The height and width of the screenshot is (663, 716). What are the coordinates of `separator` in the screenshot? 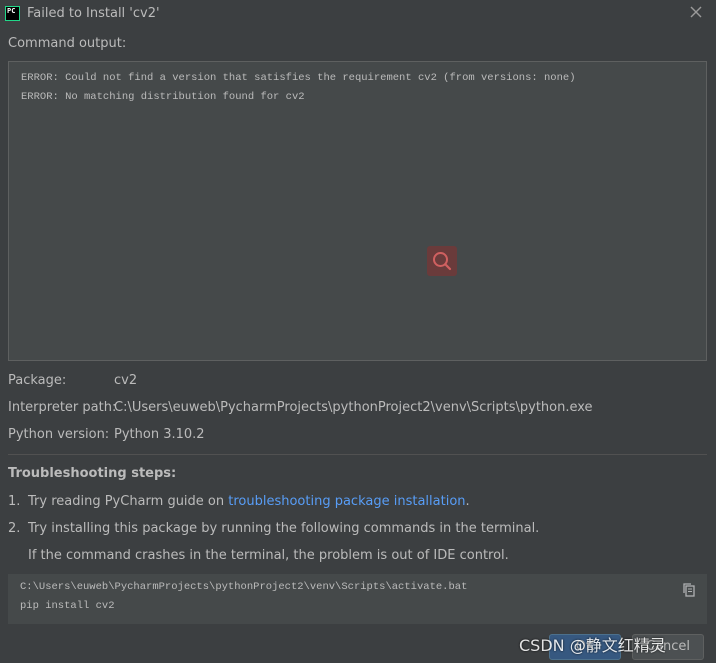 It's located at (357, 454).